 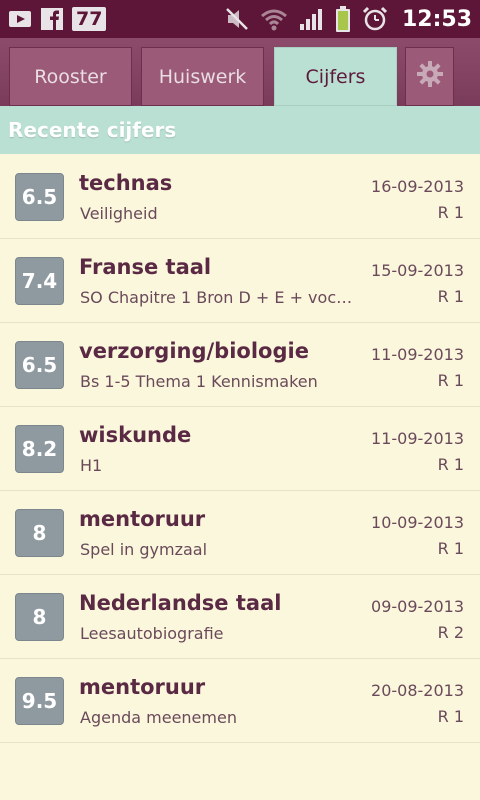 I want to click on tab-label: Huiswerk, so click(x=202, y=76).